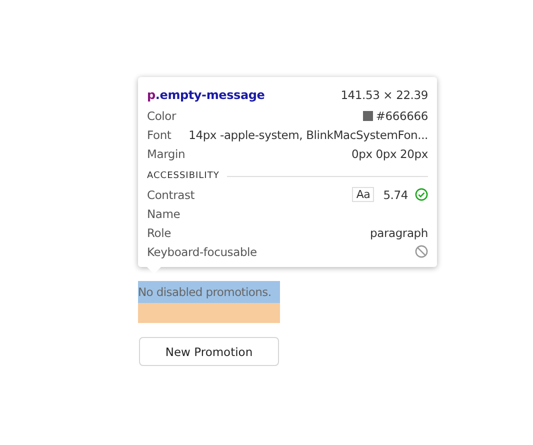  I want to click on property-value: #666666, so click(402, 115).